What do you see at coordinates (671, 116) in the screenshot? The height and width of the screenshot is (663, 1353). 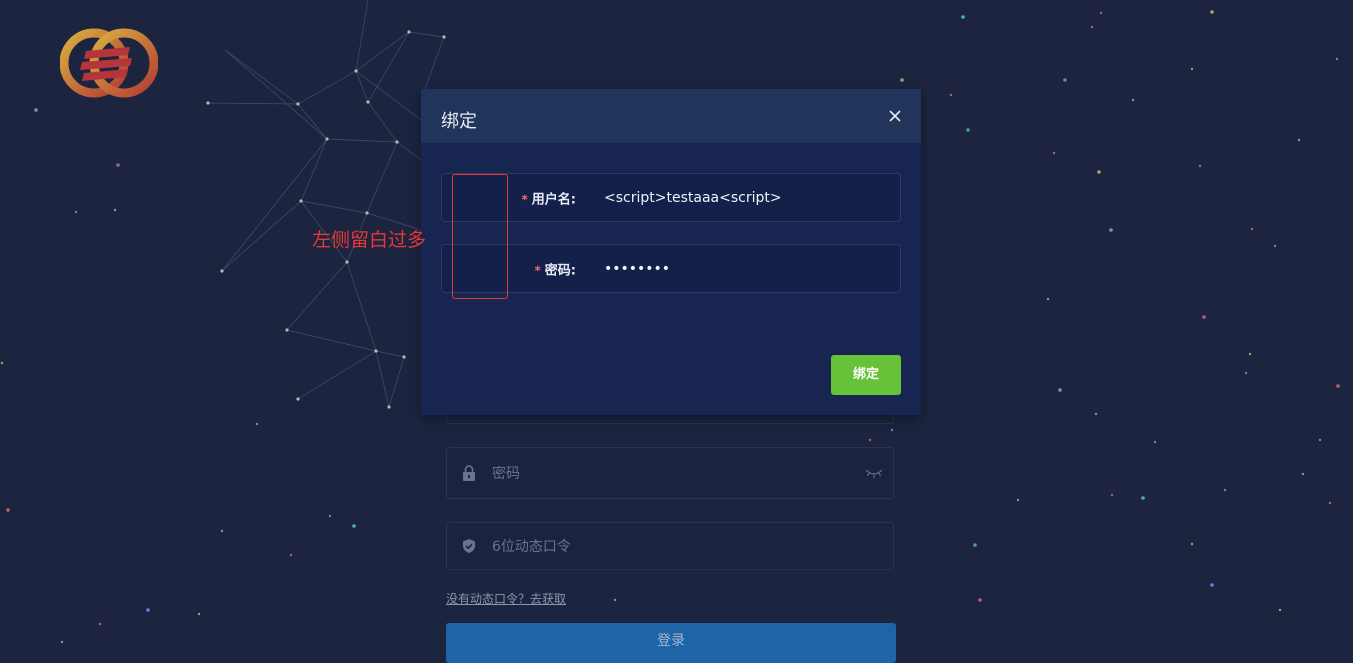 I see `dialog-header: 绑定` at bounding box center [671, 116].